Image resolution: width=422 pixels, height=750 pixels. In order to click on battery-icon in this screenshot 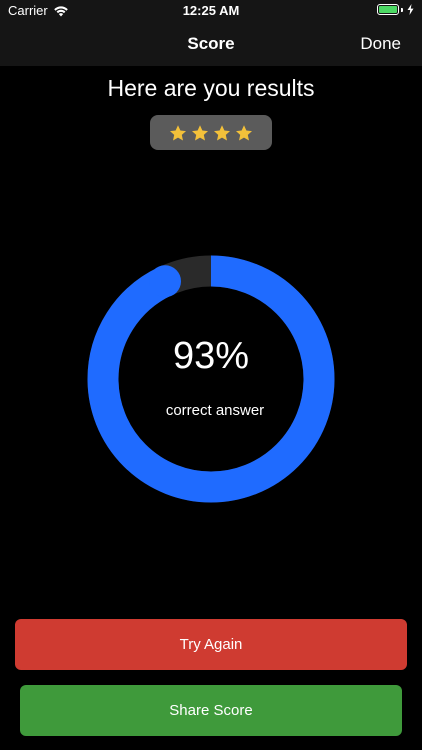, I will do `click(388, 9)`.